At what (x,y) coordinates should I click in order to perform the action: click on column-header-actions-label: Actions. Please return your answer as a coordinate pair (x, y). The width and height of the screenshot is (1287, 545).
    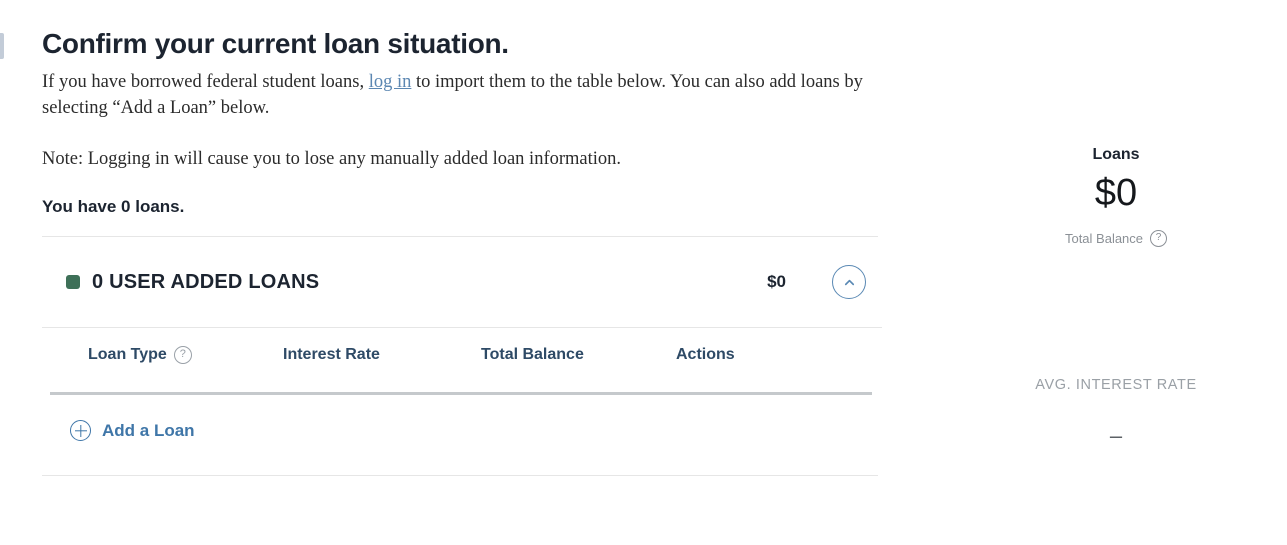
    Looking at the image, I should click on (705, 355).